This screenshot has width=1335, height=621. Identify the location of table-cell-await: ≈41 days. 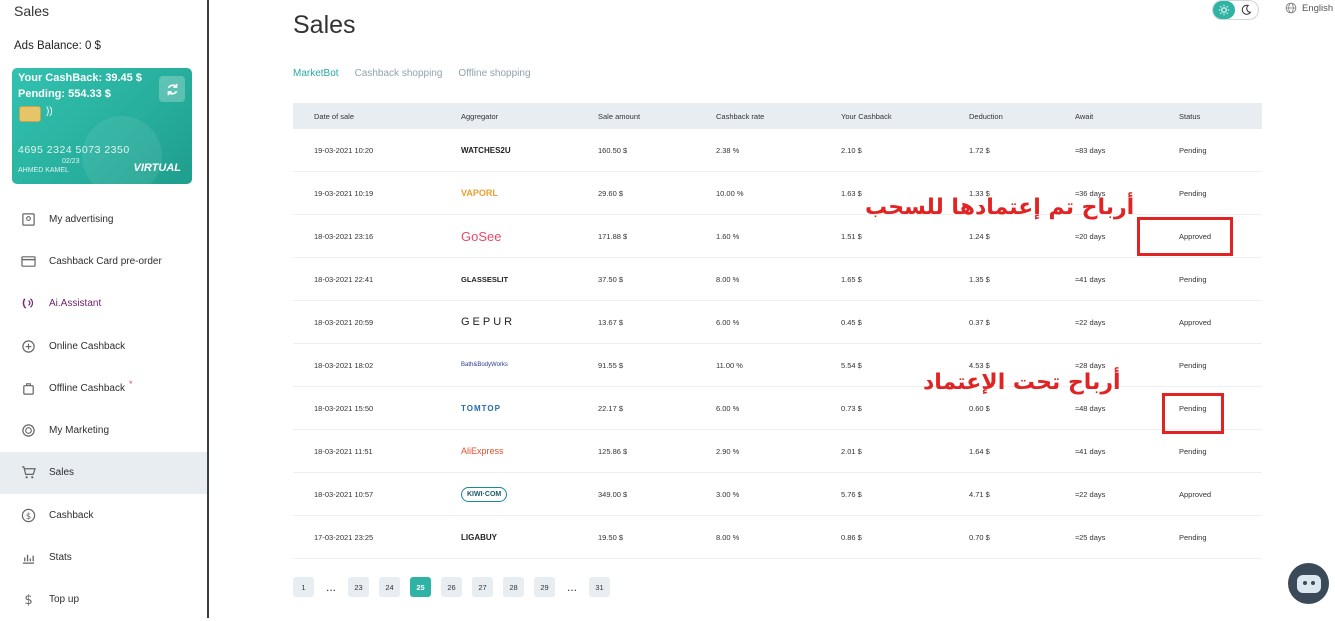
(1090, 279).